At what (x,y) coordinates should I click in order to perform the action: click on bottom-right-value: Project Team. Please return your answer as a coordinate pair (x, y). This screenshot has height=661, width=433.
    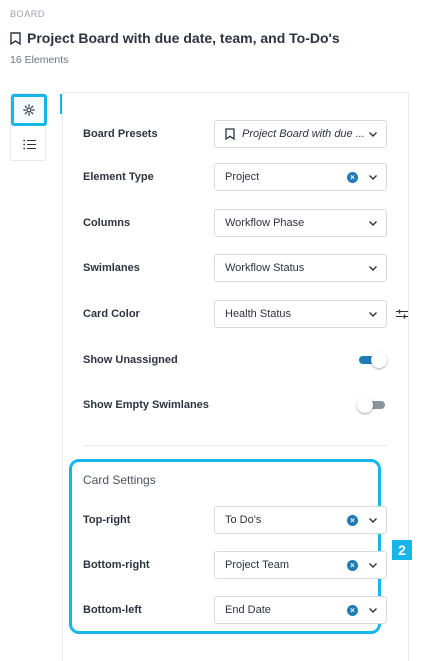
    Looking at the image, I should click on (257, 565).